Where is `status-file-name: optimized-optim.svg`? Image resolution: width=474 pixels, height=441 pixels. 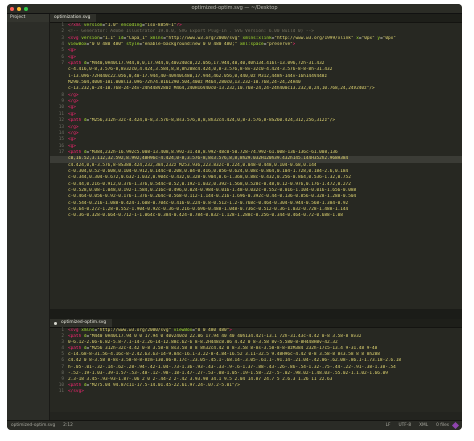
status-file-name: optimized-optim.svg is located at coordinates (33, 425).